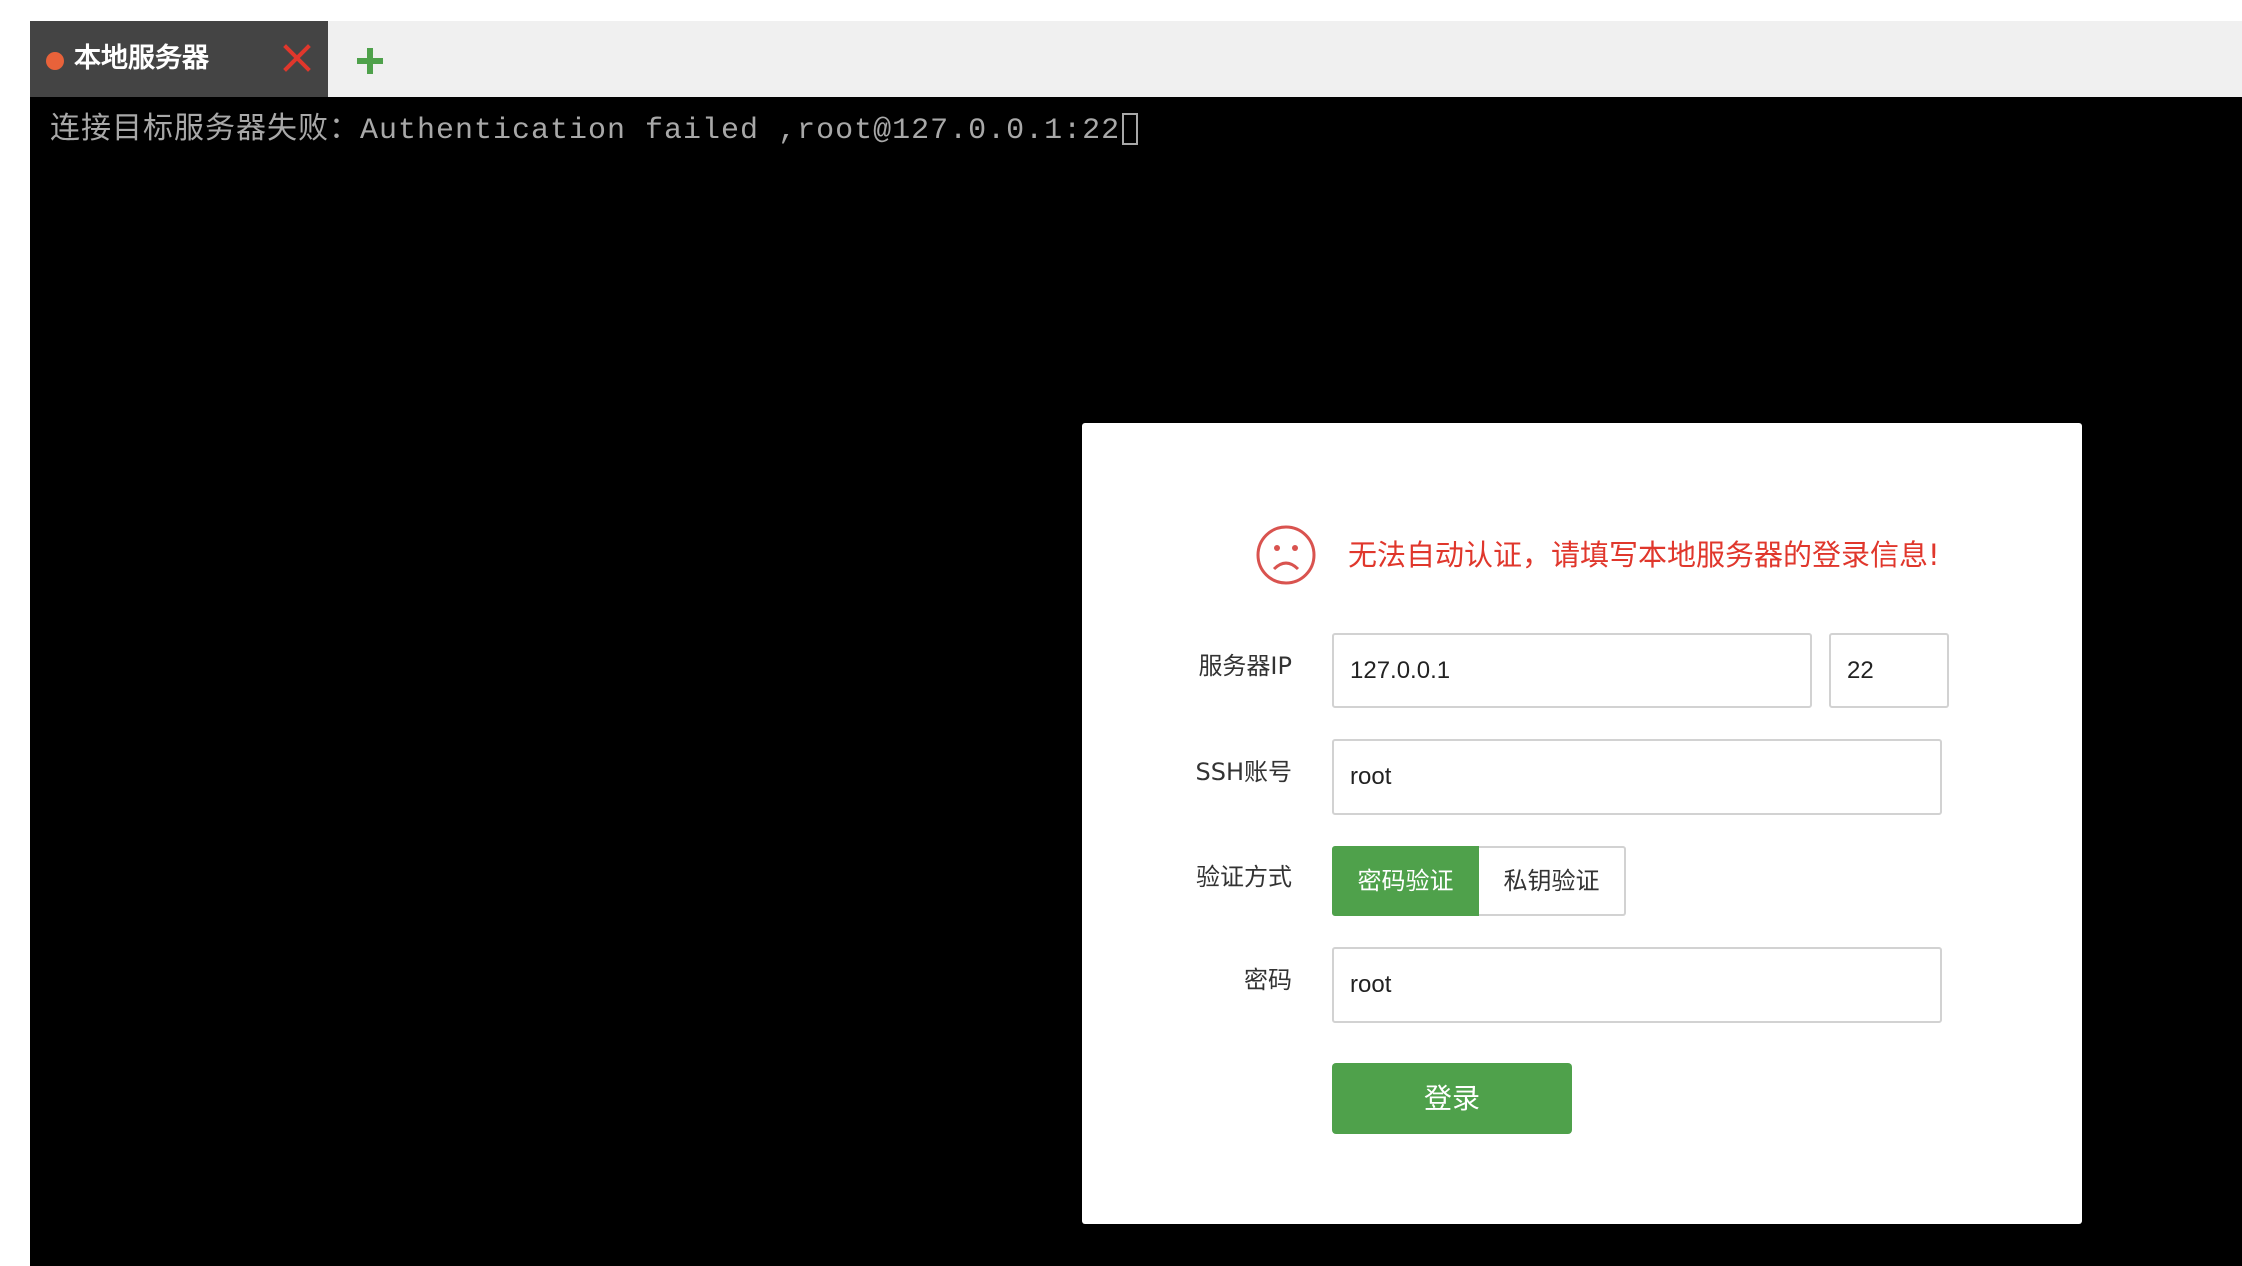  Describe the element at coordinates (55, 61) in the screenshot. I see `status-dot-icon` at that location.